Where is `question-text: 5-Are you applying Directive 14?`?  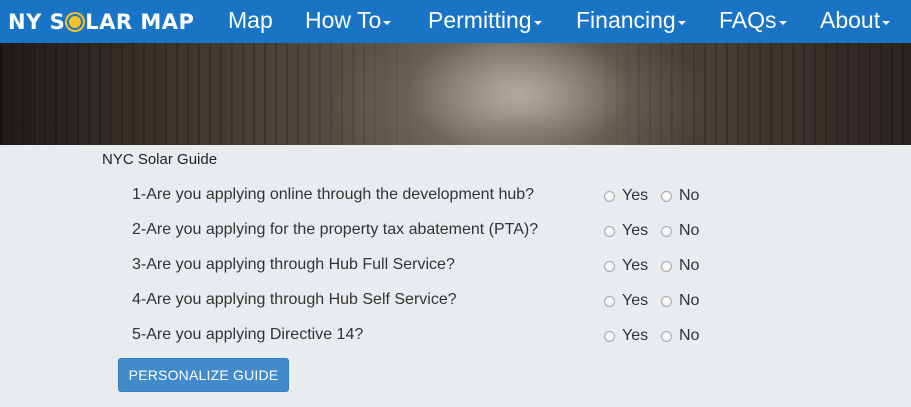
question-text: 5-Are you applying Directive 14? is located at coordinates (248, 334).